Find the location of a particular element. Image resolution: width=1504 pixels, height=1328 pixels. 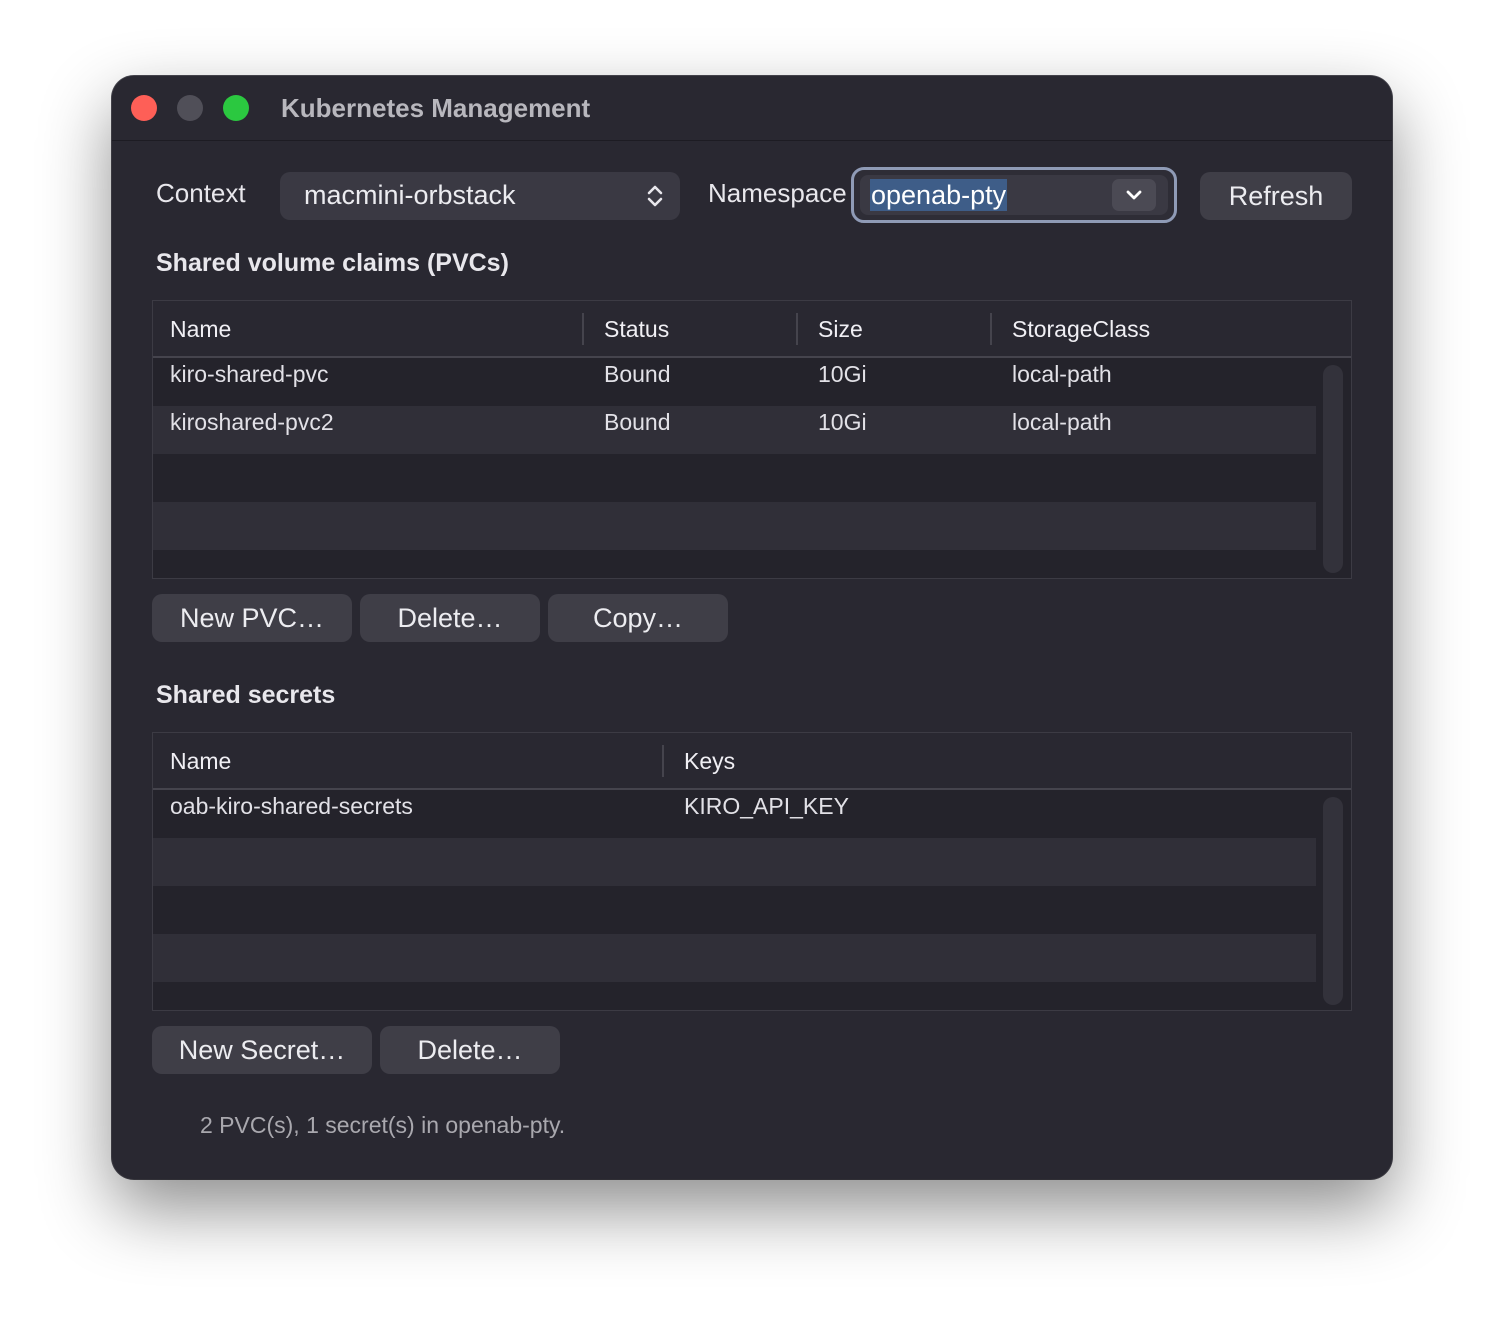

refresh-button: Refresh is located at coordinates (1276, 196).